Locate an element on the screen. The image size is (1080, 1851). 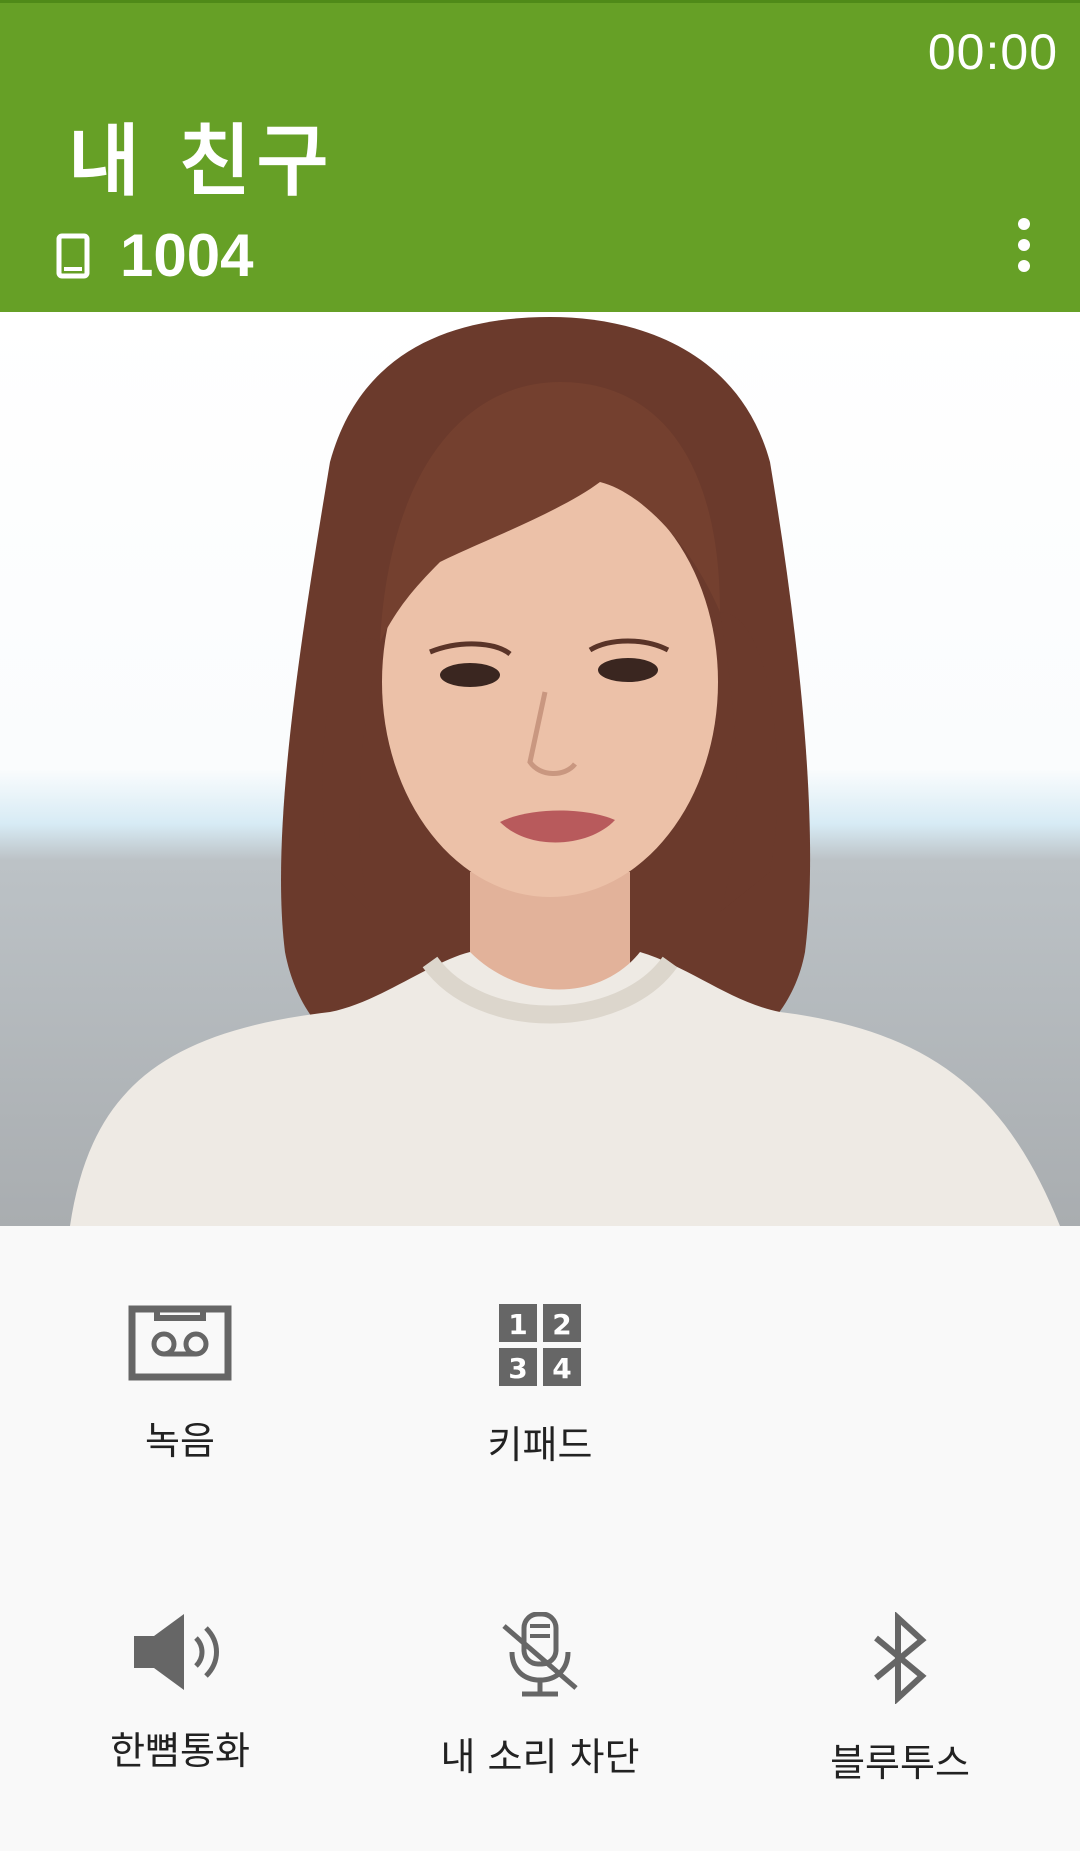
bluetooth-label: 블루투스 is located at coordinates (900, 1763).